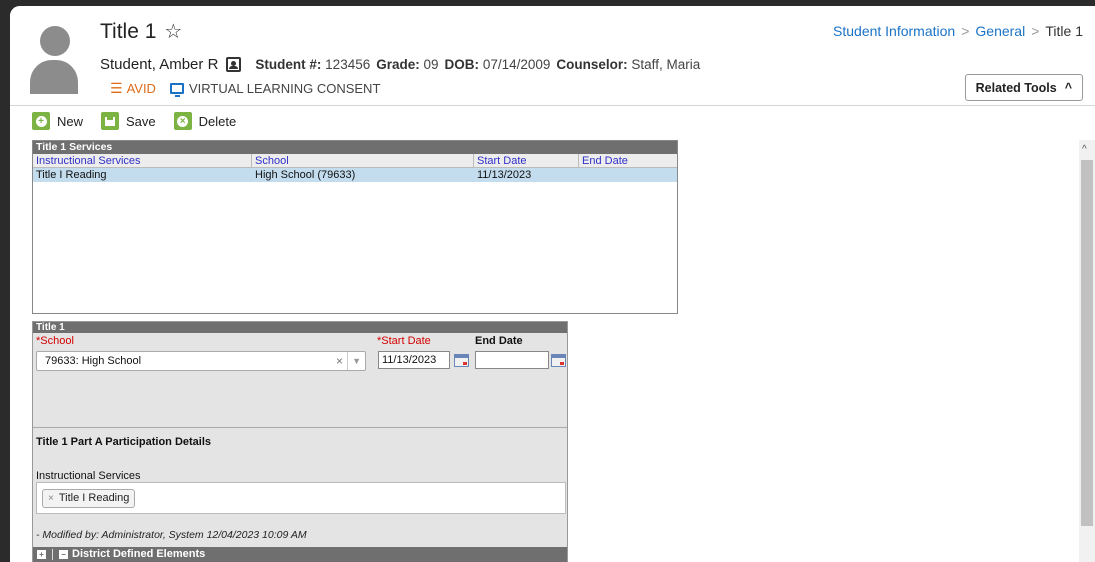 The image size is (1095, 562). Describe the element at coordinates (404, 341) in the screenshot. I see `start-date-label: *Start Date` at that location.